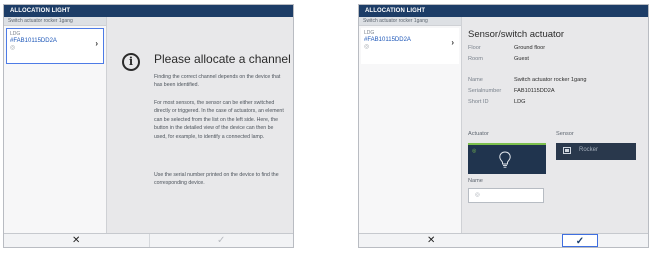  I want to click on name-input-icon: ◎, so click(477, 195).